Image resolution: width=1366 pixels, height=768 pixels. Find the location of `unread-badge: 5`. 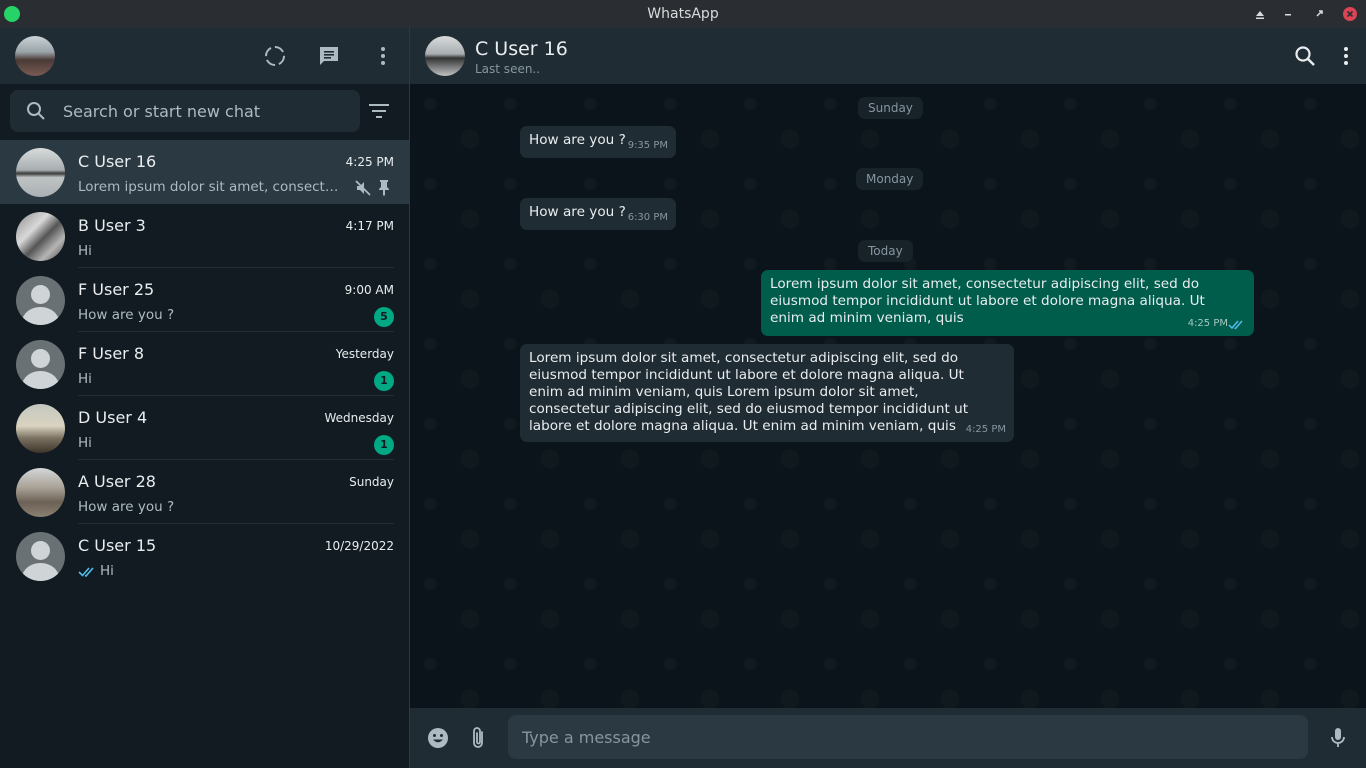

unread-badge: 5 is located at coordinates (384, 317).